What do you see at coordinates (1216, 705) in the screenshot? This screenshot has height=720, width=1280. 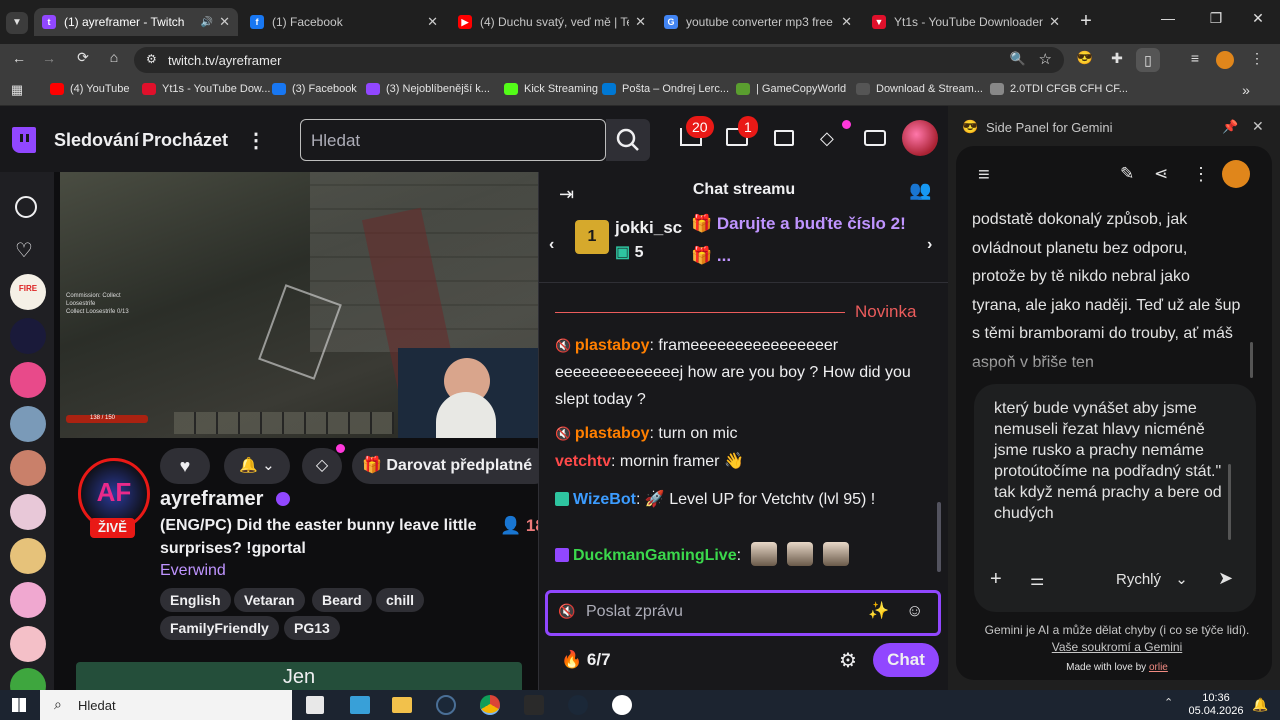 I see `taskbar-clock: 10:36 05.04.2026` at bounding box center [1216, 705].